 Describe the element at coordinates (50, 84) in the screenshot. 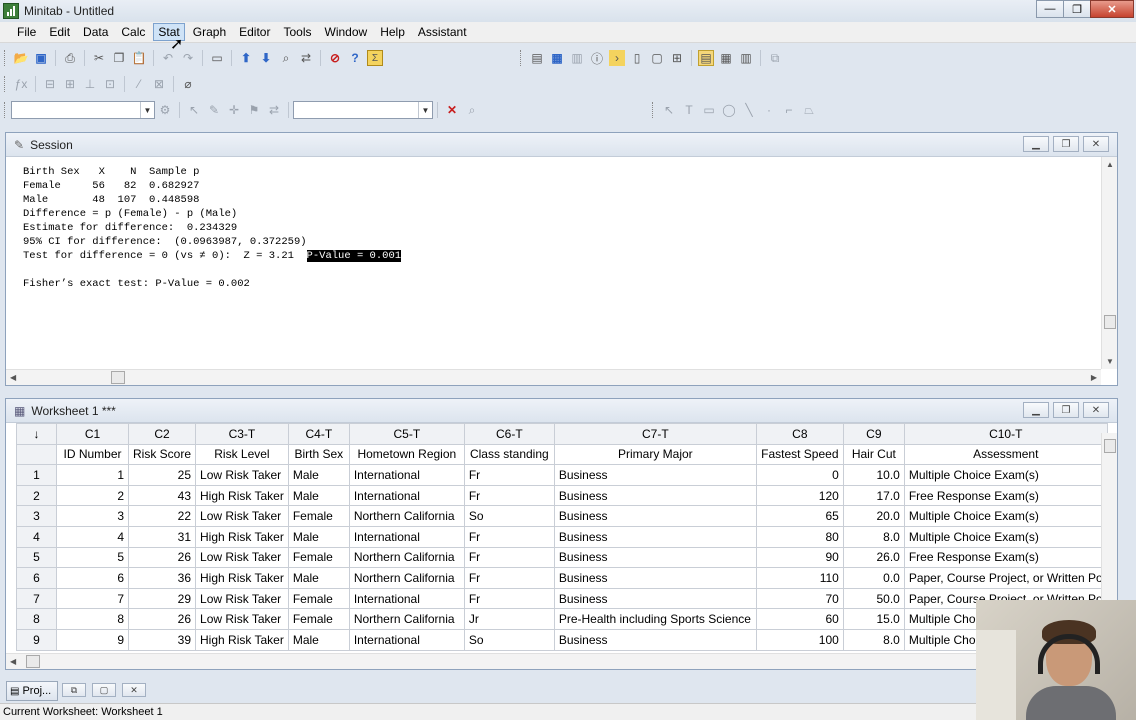

I see `insert-cells-icon: ⊟` at that location.